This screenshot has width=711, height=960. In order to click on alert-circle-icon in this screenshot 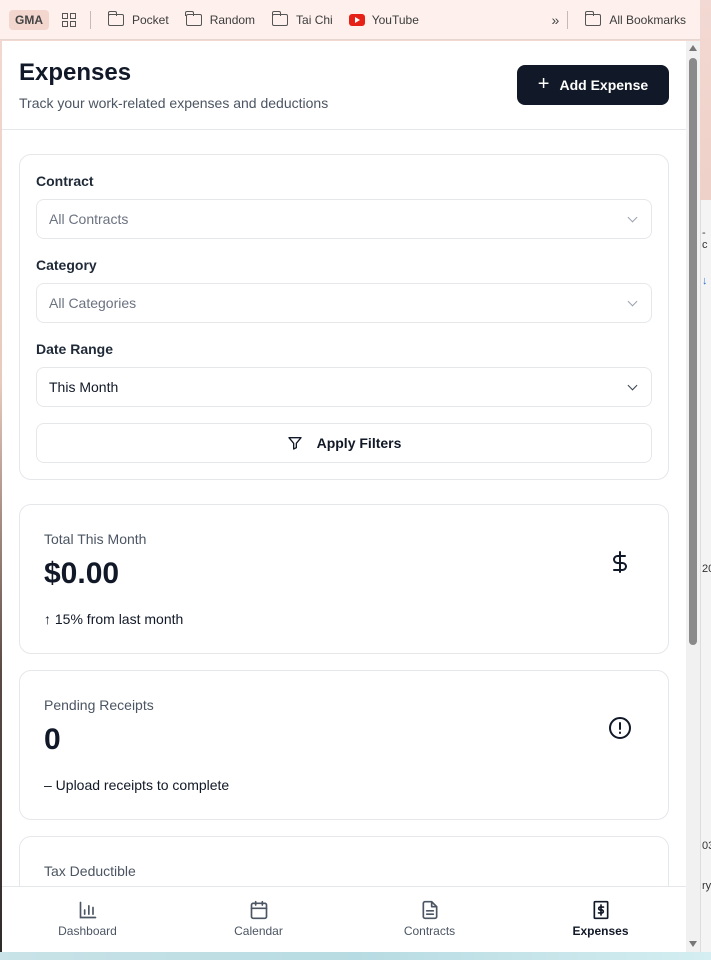, I will do `click(620, 728)`.